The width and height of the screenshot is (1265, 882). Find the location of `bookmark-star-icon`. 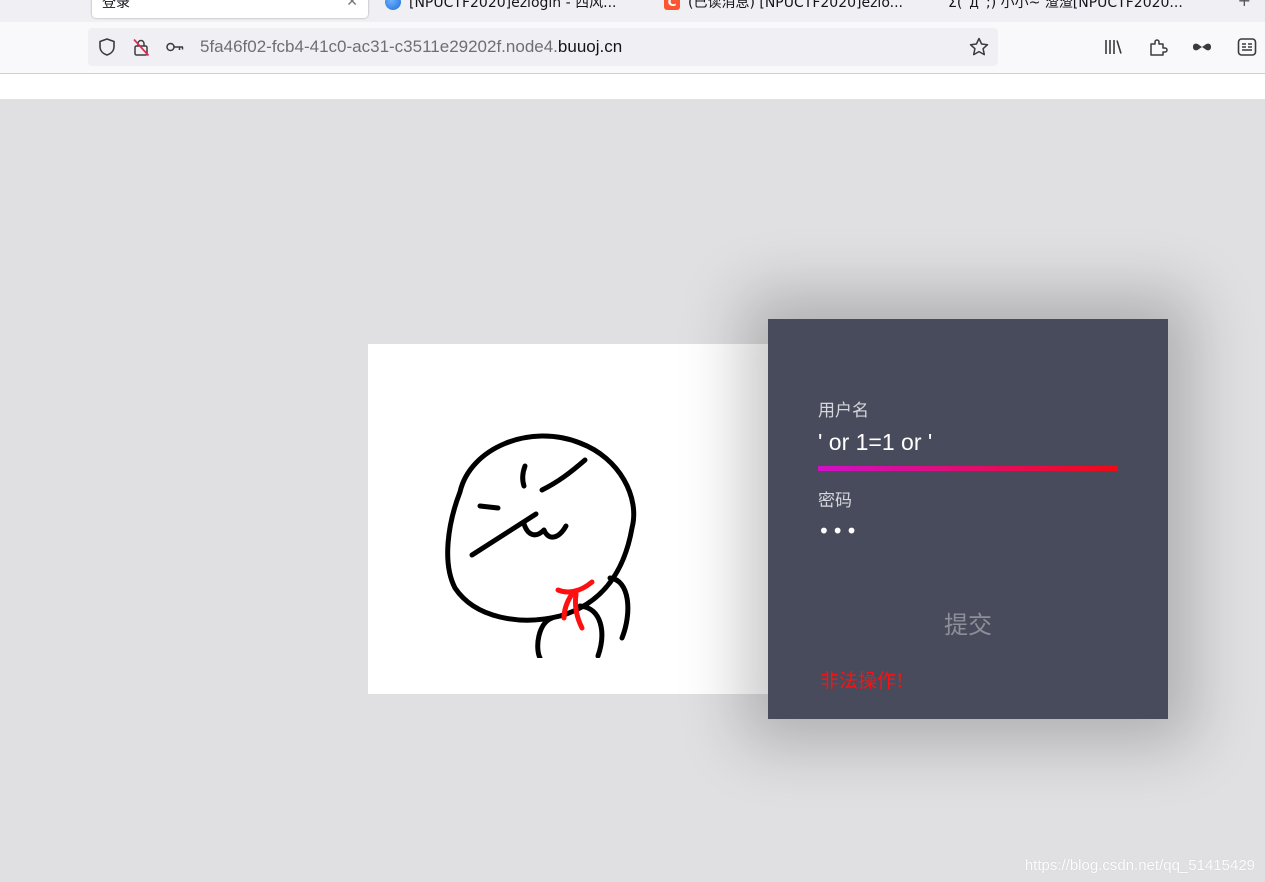

bookmark-star-icon is located at coordinates (979, 47).